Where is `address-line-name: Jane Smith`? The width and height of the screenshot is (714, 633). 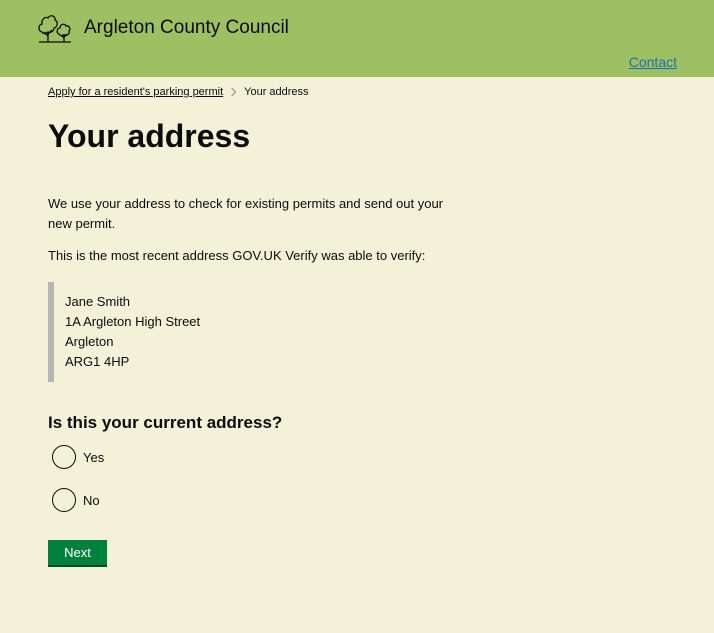 address-line-name: Jane Smith is located at coordinates (98, 301).